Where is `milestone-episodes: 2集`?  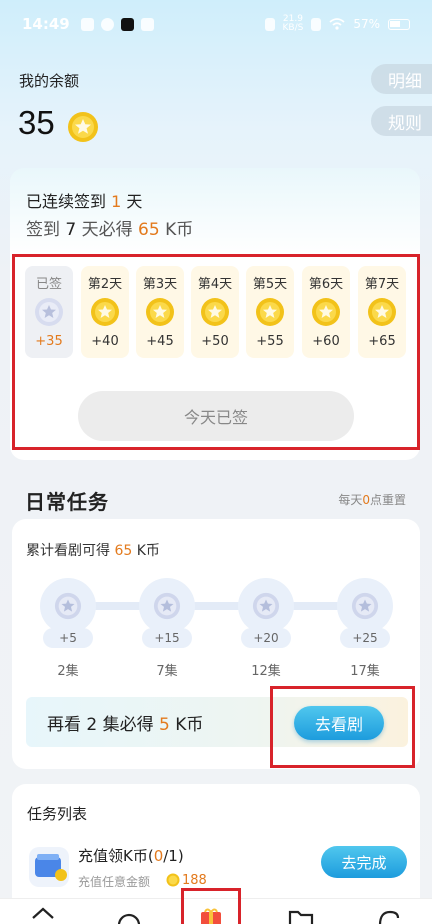 milestone-episodes: 2集 is located at coordinates (68, 671).